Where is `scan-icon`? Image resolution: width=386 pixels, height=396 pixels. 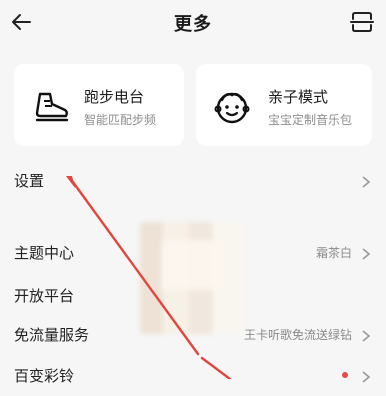
scan-icon is located at coordinates (362, 22).